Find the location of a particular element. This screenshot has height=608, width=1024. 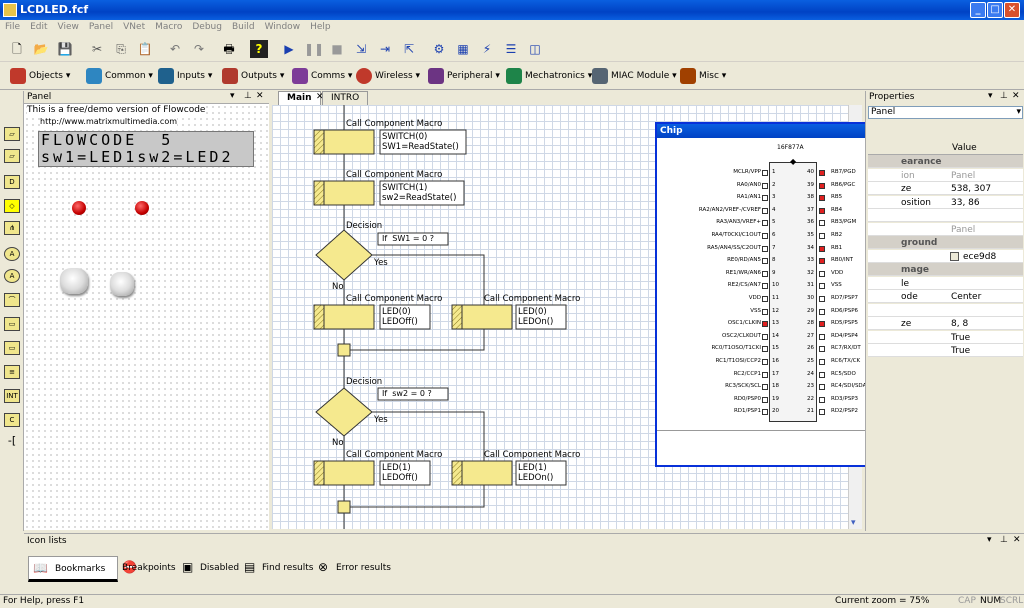

chip-pin-right: RC7/RX/DT is located at coordinates (846, 348).